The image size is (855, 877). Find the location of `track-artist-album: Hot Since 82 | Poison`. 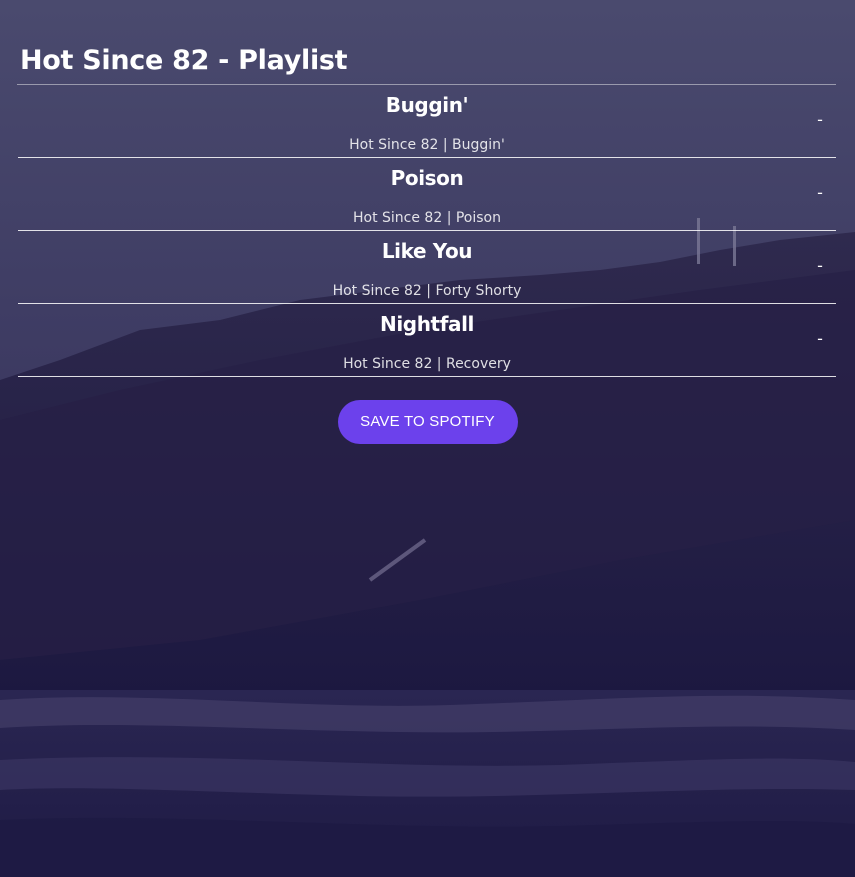

track-artist-album: Hot Since 82 | Poison is located at coordinates (426, 218).